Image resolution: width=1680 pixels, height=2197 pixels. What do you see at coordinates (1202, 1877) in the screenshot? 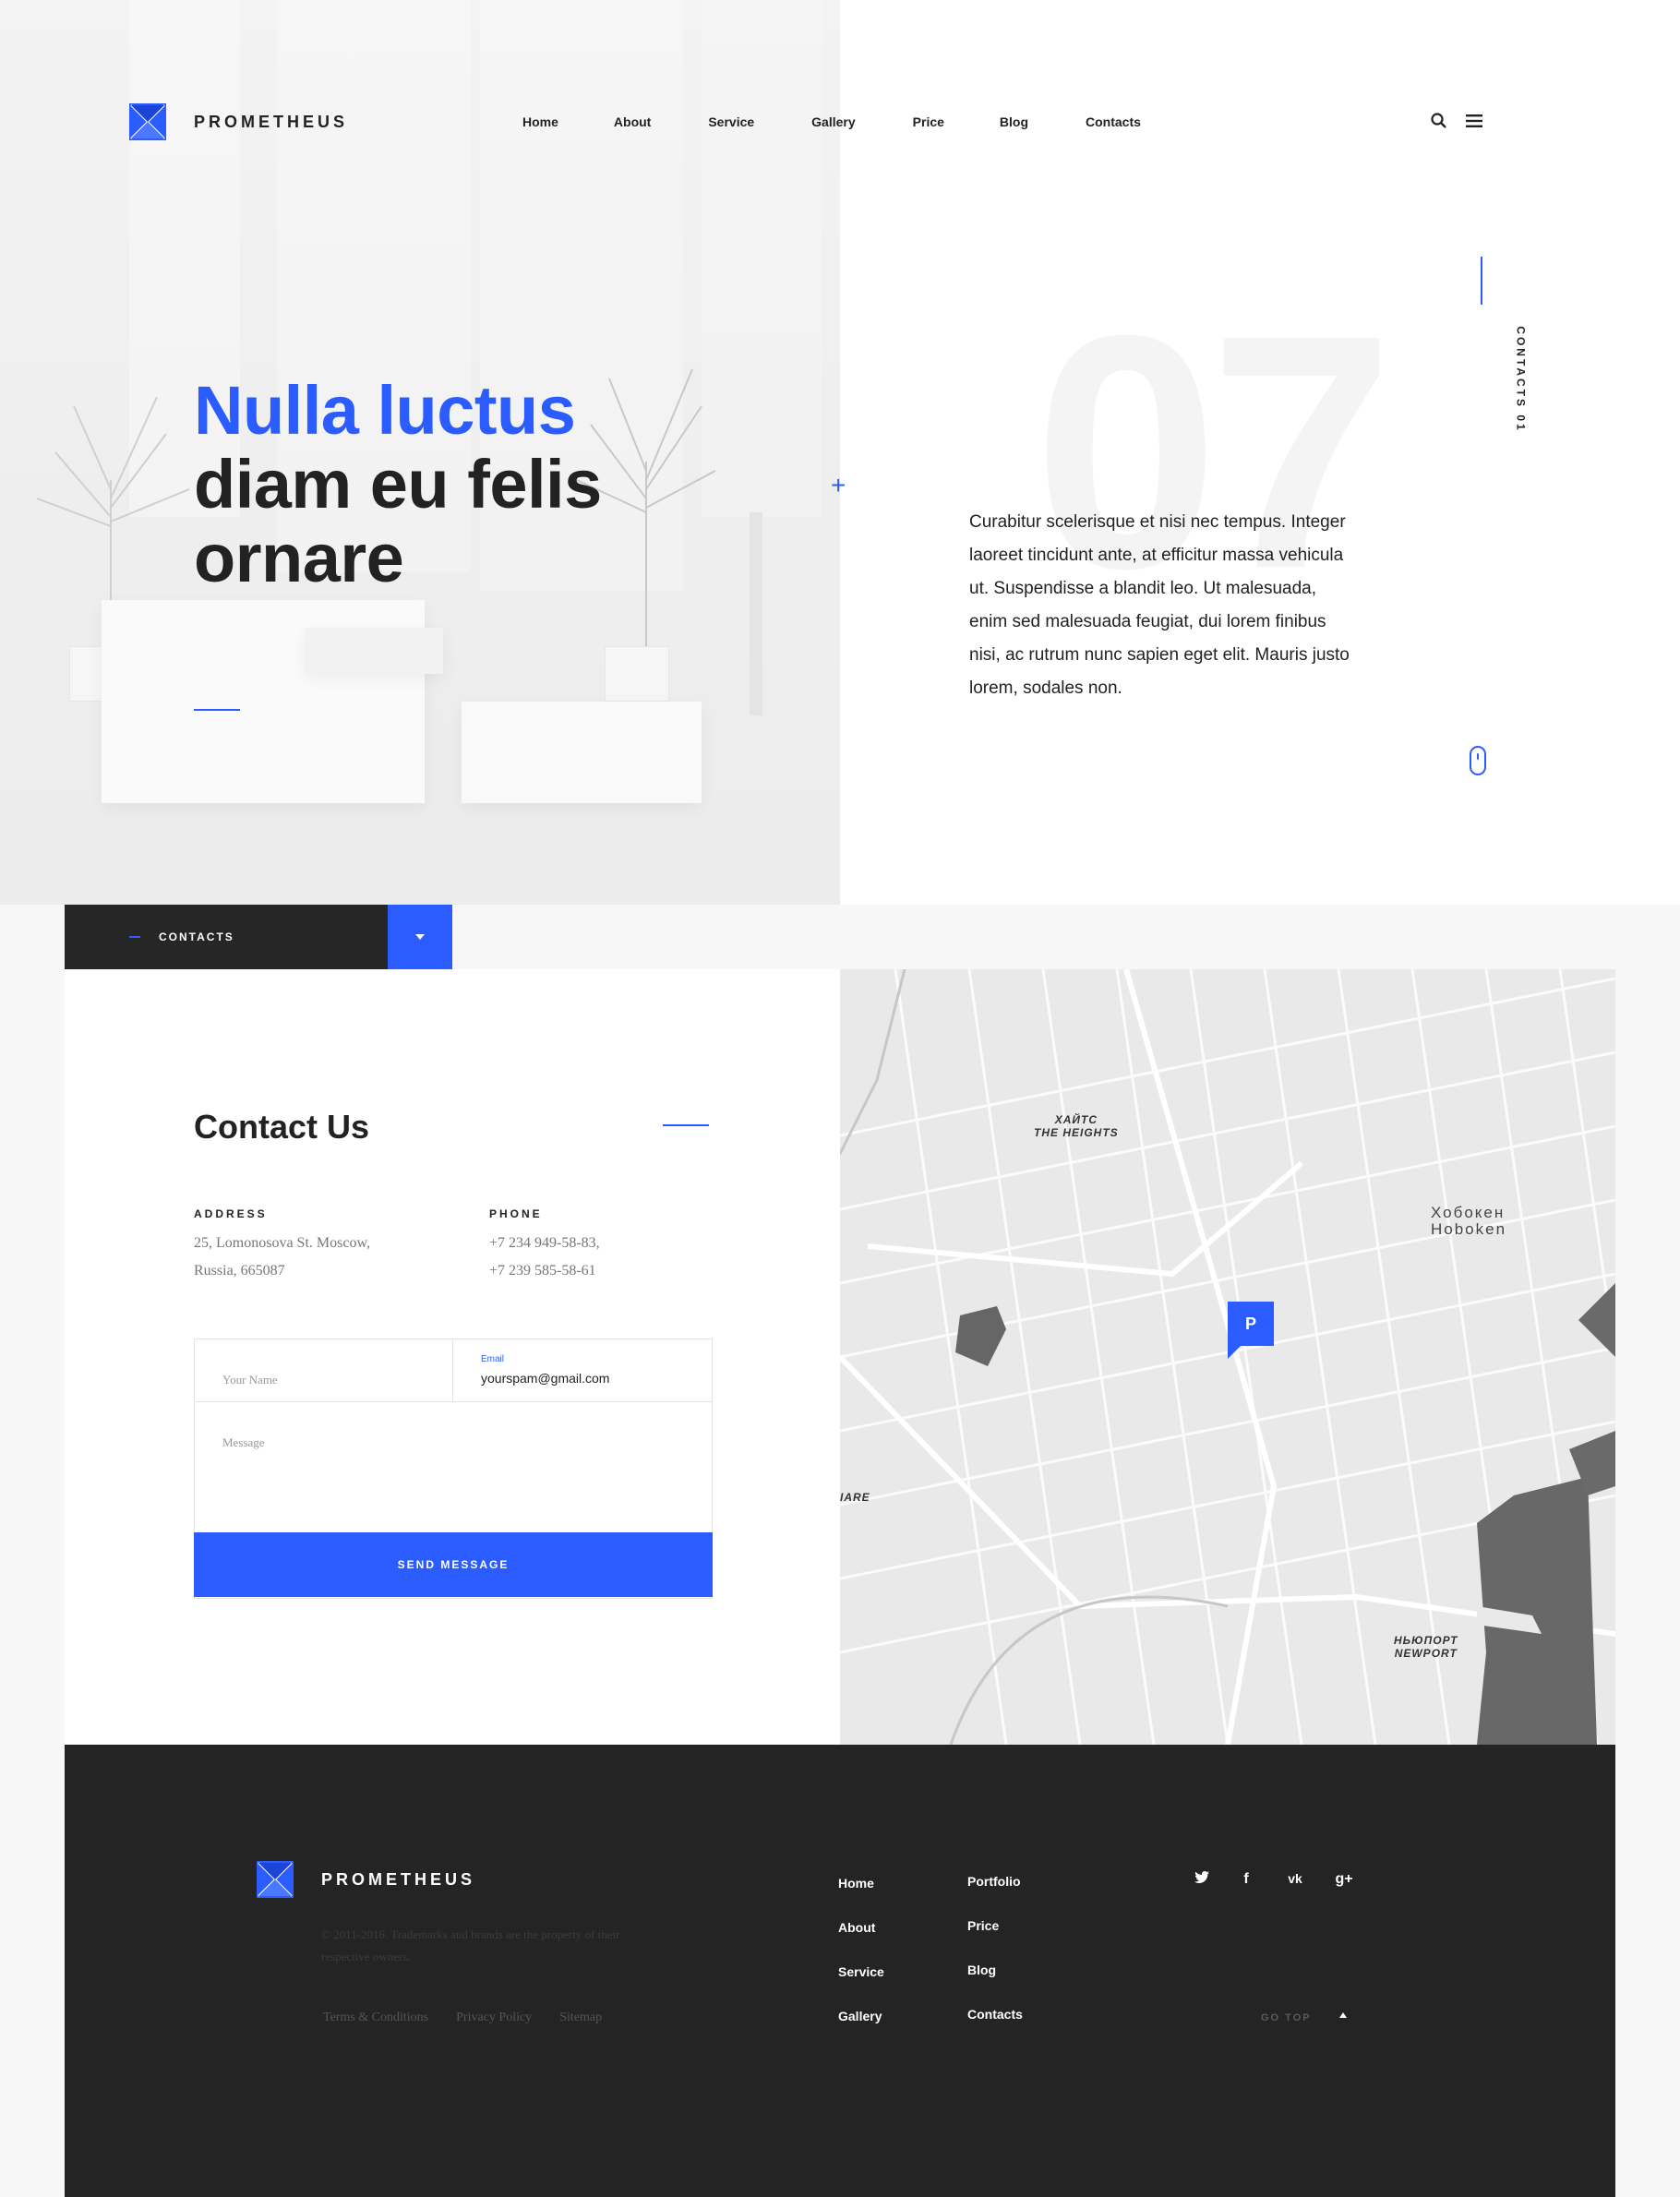
I see `twitter-icon` at bounding box center [1202, 1877].